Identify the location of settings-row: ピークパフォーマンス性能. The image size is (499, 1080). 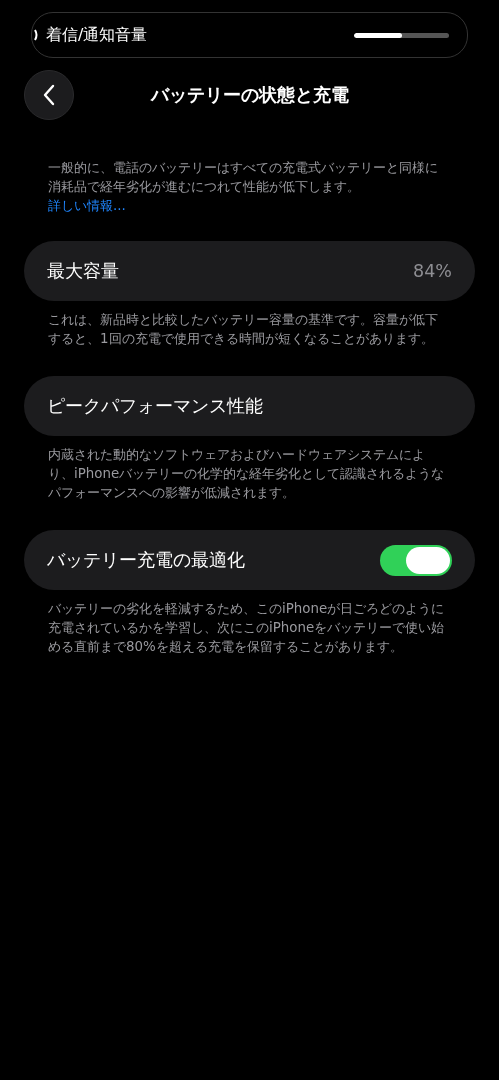
(249, 406).